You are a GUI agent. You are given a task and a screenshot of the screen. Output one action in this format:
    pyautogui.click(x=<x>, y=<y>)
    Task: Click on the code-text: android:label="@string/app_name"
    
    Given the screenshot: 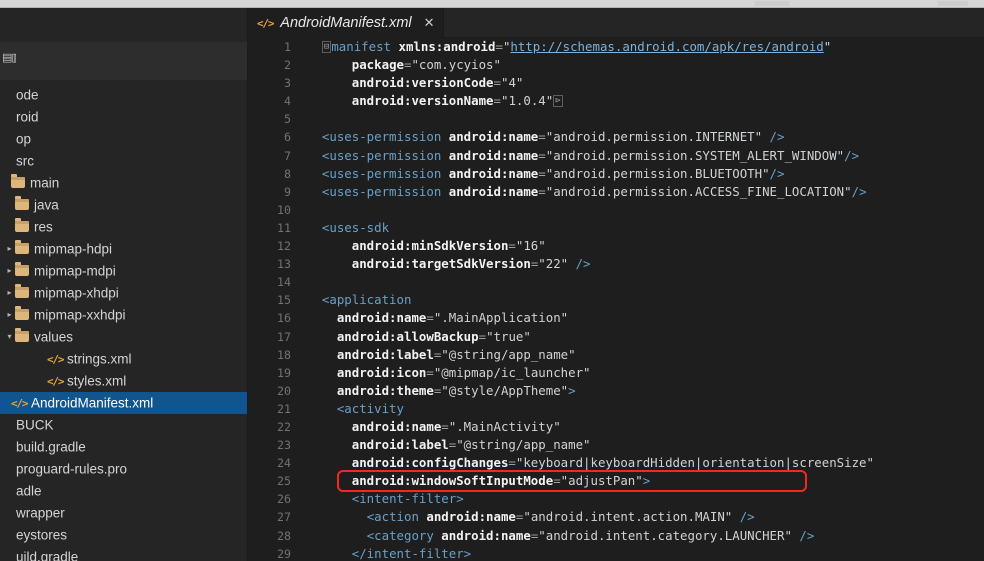 What is the action you would take?
    pyautogui.click(x=449, y=445)
    